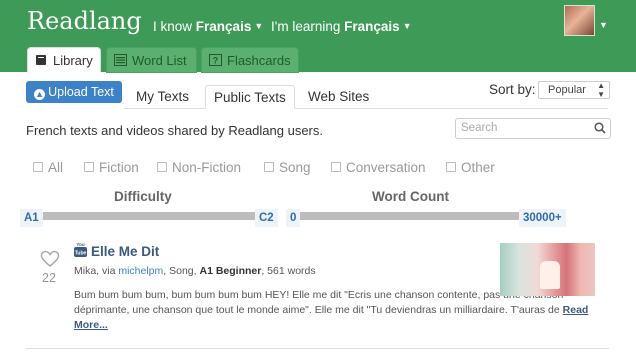  I want to click on like-count: 22, so click(49, 278).